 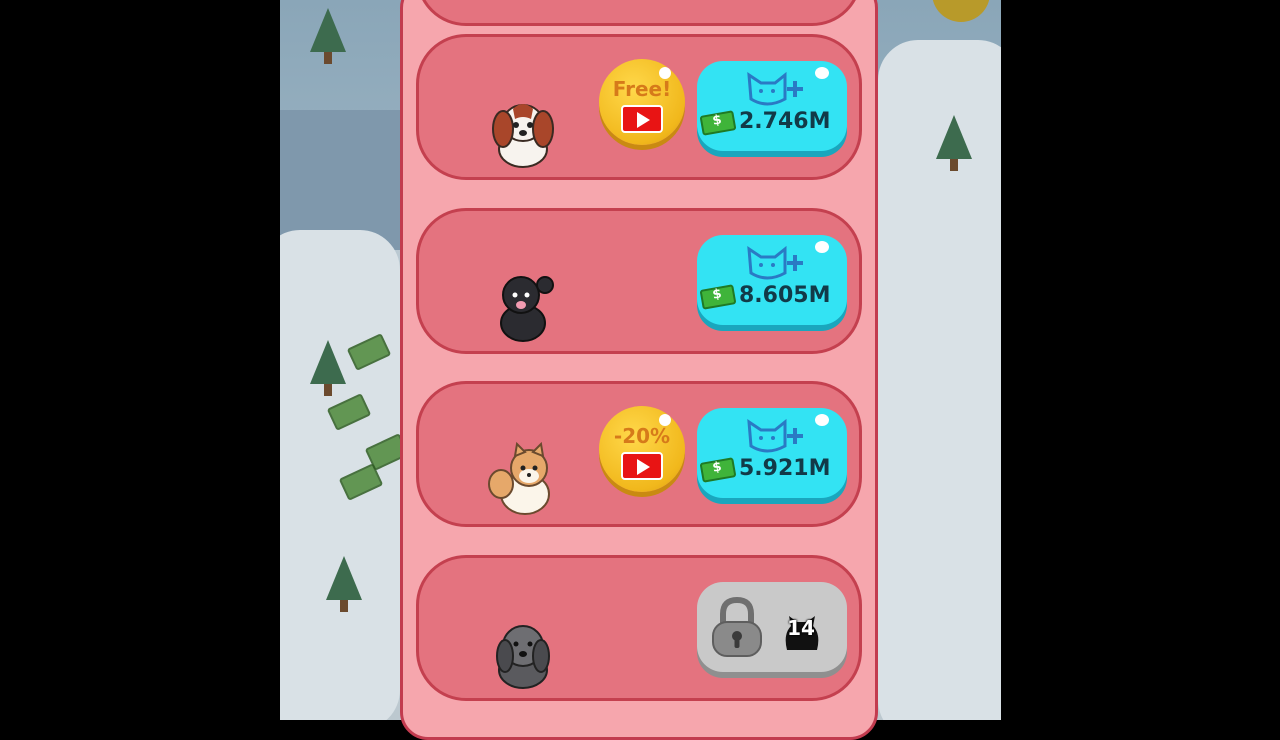 I want to click on free-ad-button: Free!, so click(x=642, y=102).